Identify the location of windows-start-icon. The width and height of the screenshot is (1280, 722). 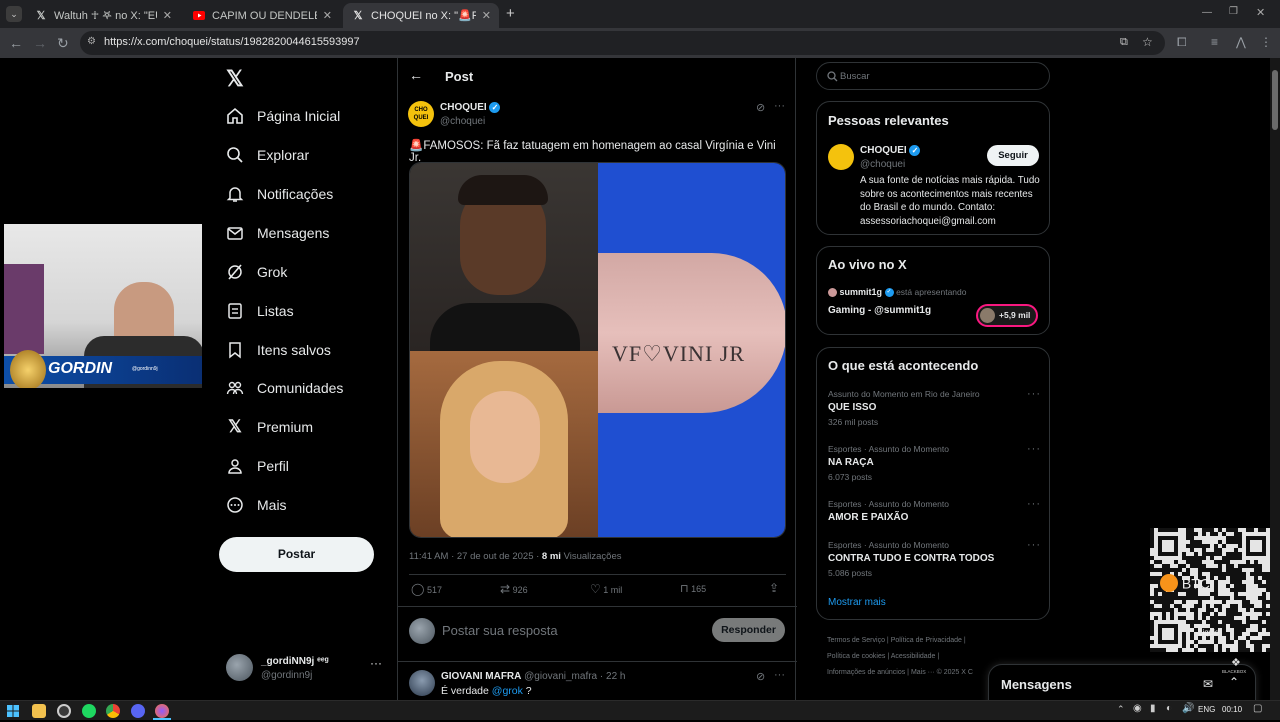
(13, 710).